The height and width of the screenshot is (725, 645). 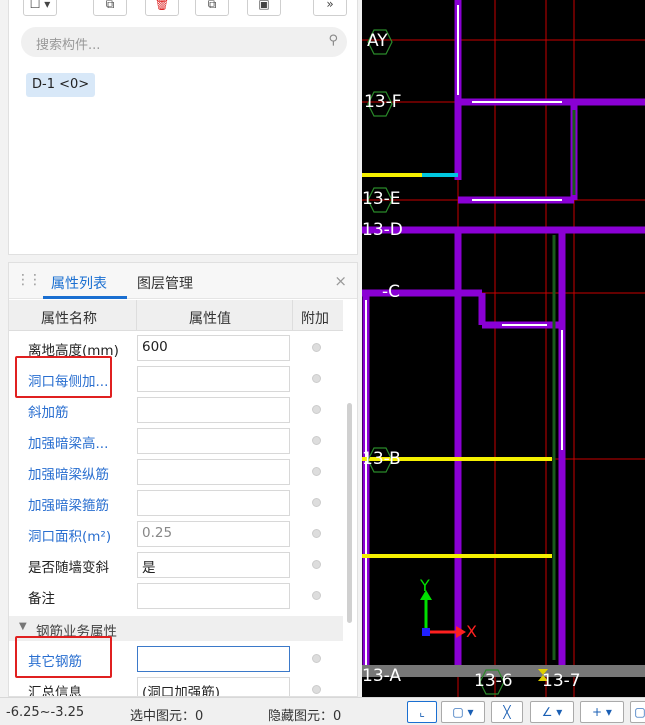 What do you see at coordinates (167, 716) in the screenshot?
I see `selected-count: 选中图元：0` at bounding box center [167, 716].